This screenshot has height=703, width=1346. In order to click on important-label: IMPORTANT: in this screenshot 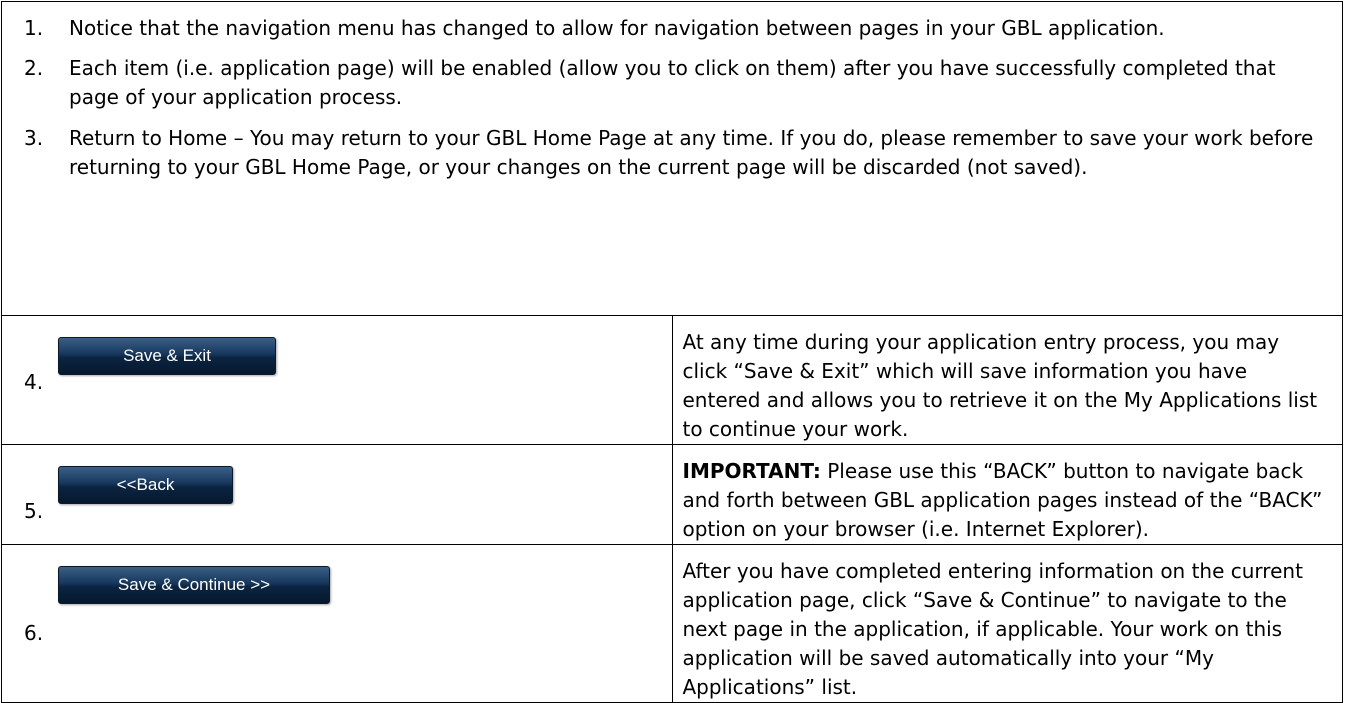, I will do `click(751, 471)`.